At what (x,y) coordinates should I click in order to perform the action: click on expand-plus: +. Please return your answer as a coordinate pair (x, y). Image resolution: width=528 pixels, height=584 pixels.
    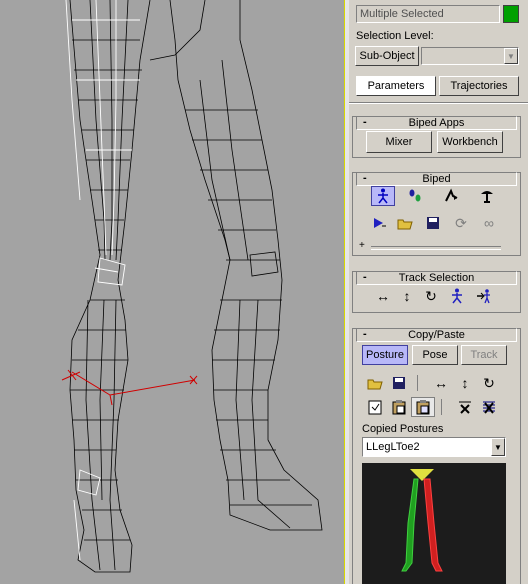
    Looking at the image, I should click on (362, 245).